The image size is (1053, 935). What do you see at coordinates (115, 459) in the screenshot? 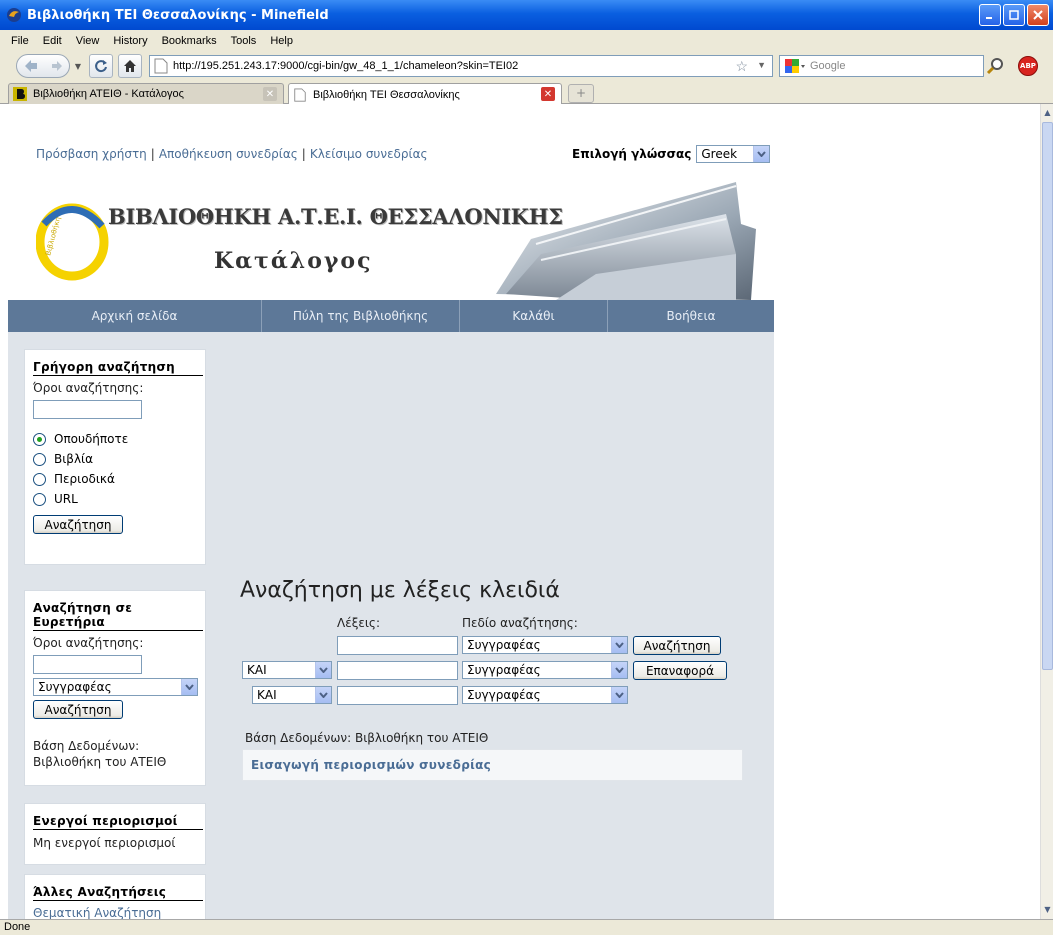
I see `radio-books: Βιβλία` at bounding box center [115, 459].